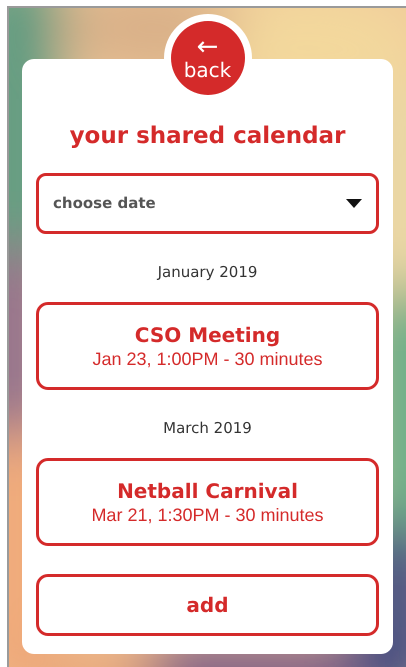  Describe the element at coordinates (208, 272) in the screenshot. I see `month-heading: January 2019` at that location.